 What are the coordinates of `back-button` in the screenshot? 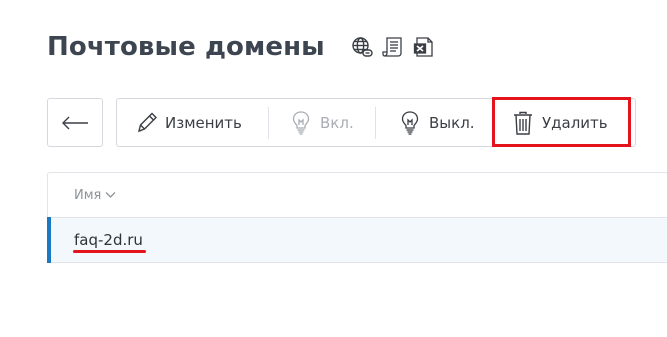 It's located at (75, 122).